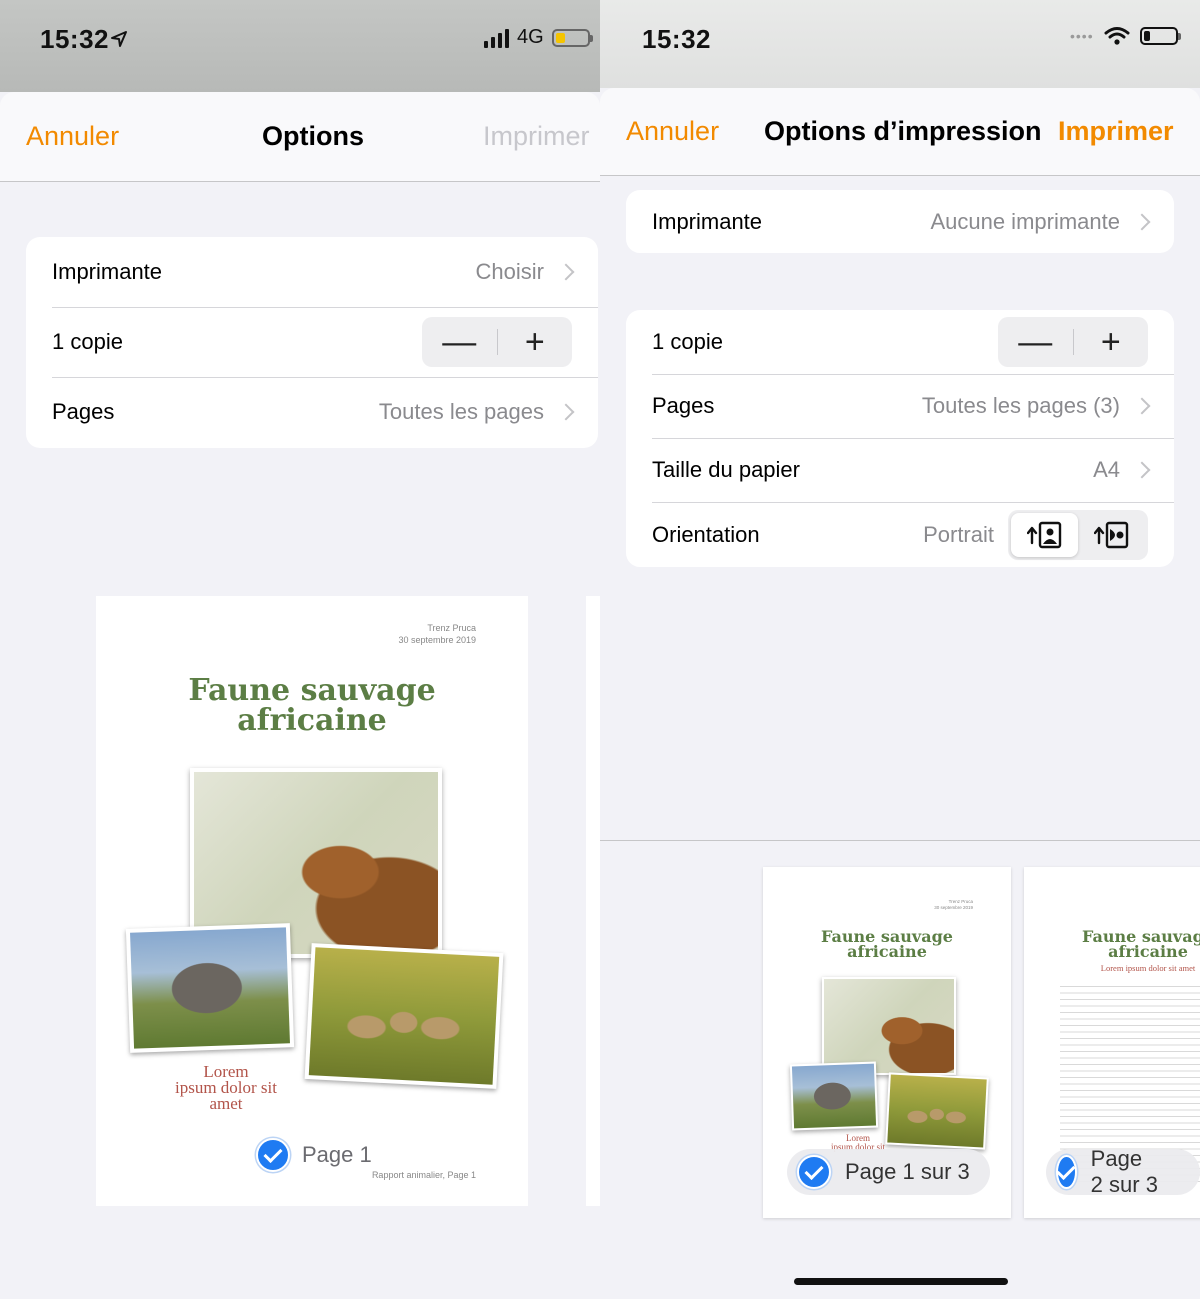 This screenshot has width=1200, height=1299. I want to click on orientation-row: Orientation Portrait, so click(900, 534).